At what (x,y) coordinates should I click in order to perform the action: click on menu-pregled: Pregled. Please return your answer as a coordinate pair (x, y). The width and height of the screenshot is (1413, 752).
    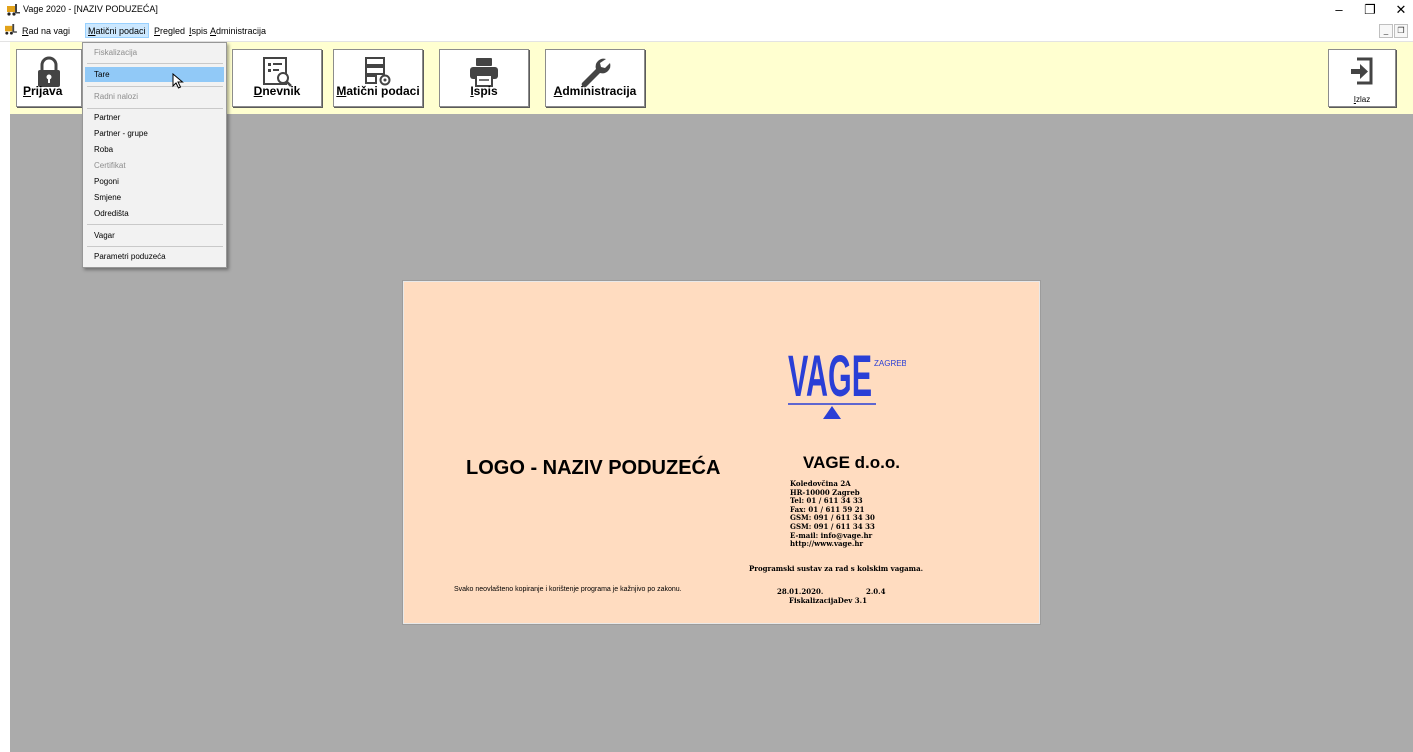
    Looking at the image, I should click on (169, 31).